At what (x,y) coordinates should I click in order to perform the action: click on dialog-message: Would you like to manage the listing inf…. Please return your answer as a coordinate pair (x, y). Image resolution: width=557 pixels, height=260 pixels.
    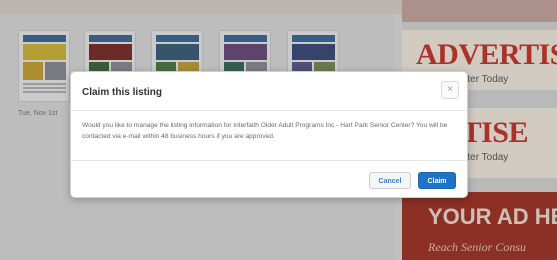
    Looking at the image, I should click on (265, 131).